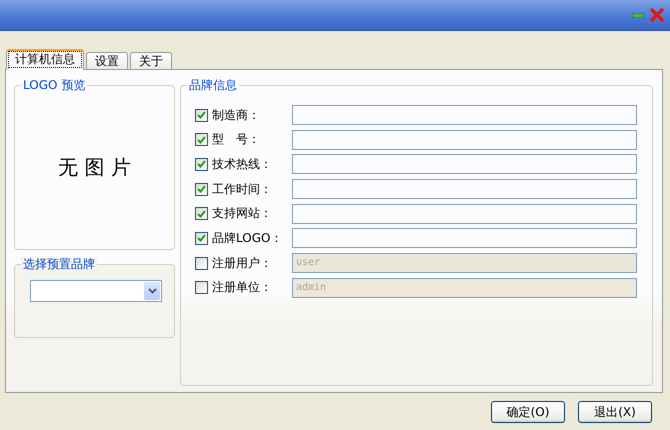 Image resolution: width=670 pixels, height=430 pixels. Describe the element at coordinates (242, 213) in the screenshot. I see `field-label: 支持网站：` at that location.